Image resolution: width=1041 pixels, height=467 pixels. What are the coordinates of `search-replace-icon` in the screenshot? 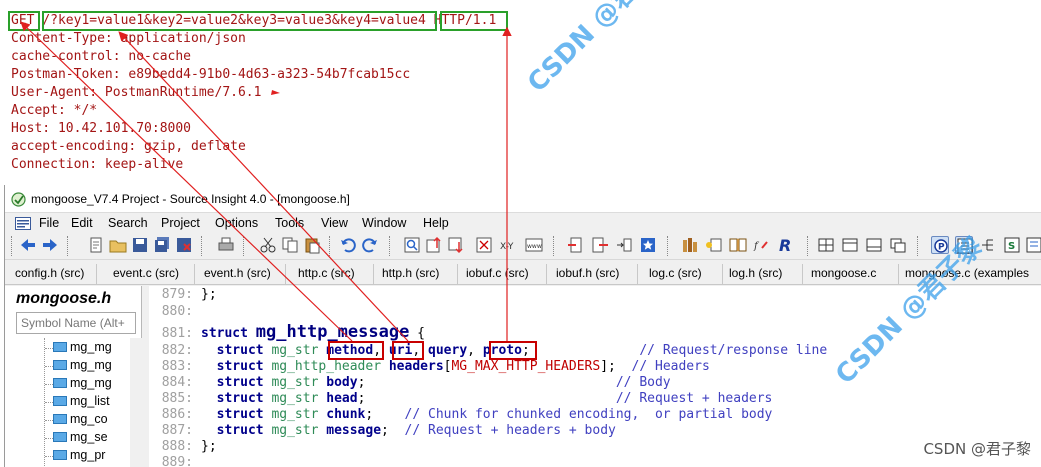 It's located at (484, 245).